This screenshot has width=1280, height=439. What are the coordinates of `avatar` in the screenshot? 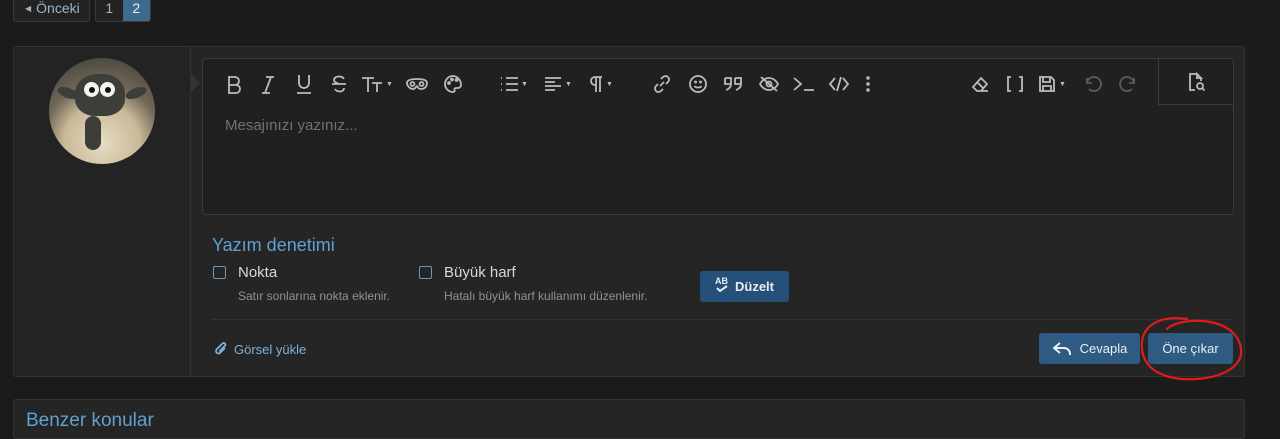 It's located at (102, 111).